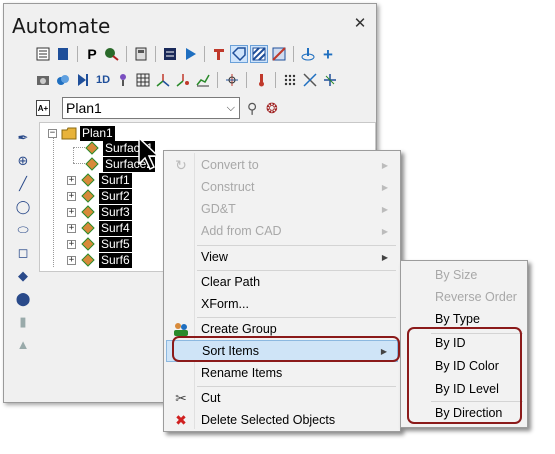  I want to click on menu-item-label: Convert to, so click(230, 165).